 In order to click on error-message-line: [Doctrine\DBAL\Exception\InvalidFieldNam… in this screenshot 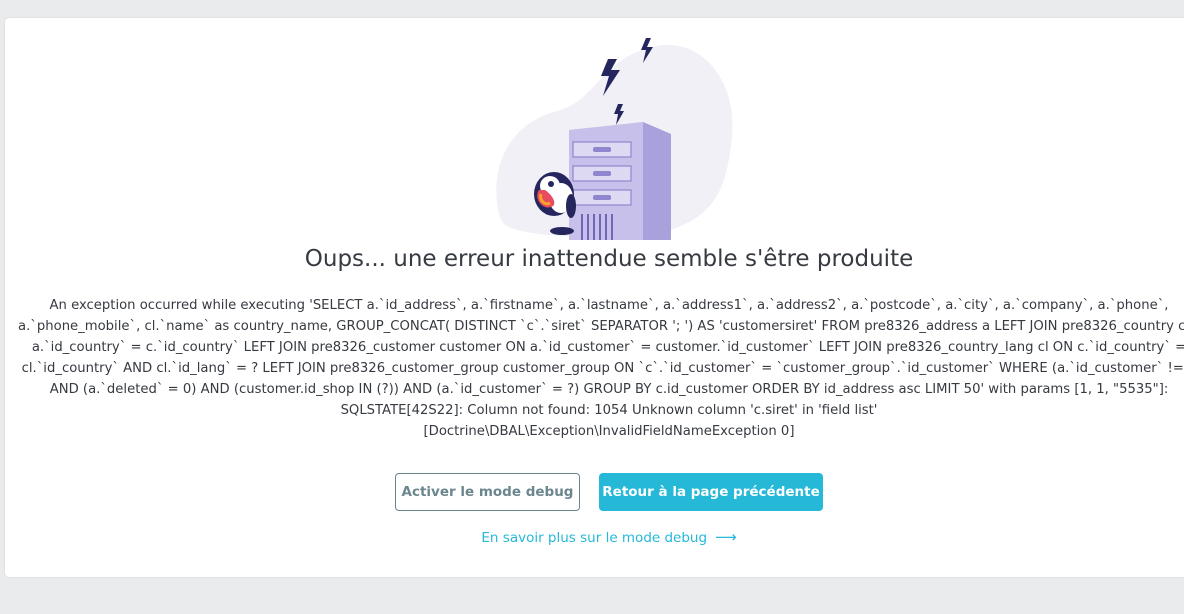, I will do `click(609, 431)`.